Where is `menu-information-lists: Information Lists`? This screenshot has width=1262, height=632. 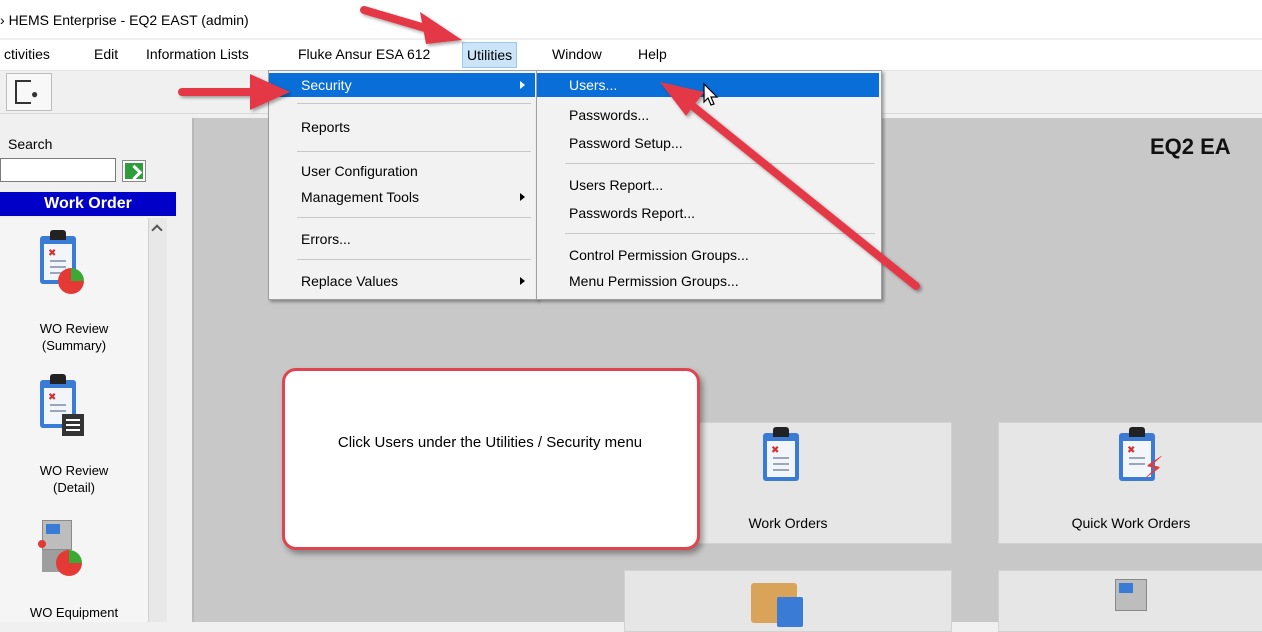
menu-information-lists: Information Lists is located at coordinates (197, 54).